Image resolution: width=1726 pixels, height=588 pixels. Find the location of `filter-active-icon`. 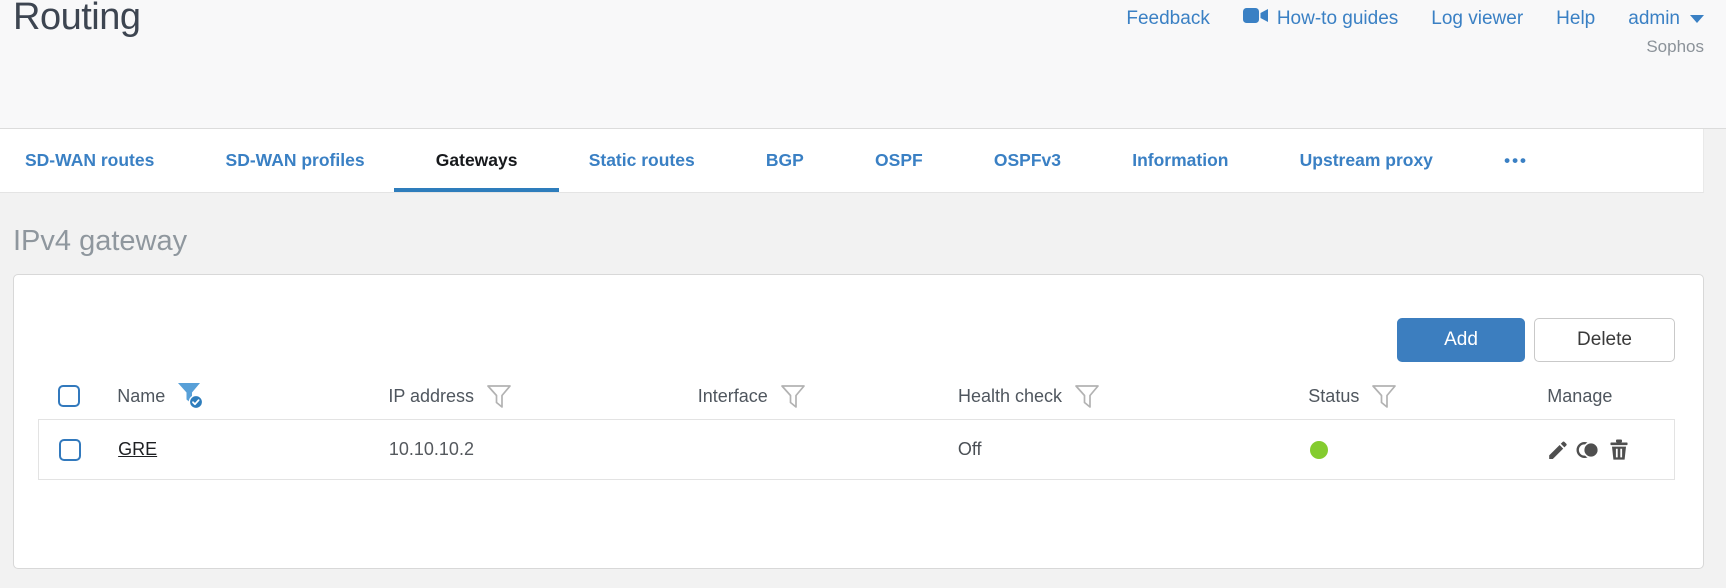

filter-active-icon is located at coordinates (190, 396).